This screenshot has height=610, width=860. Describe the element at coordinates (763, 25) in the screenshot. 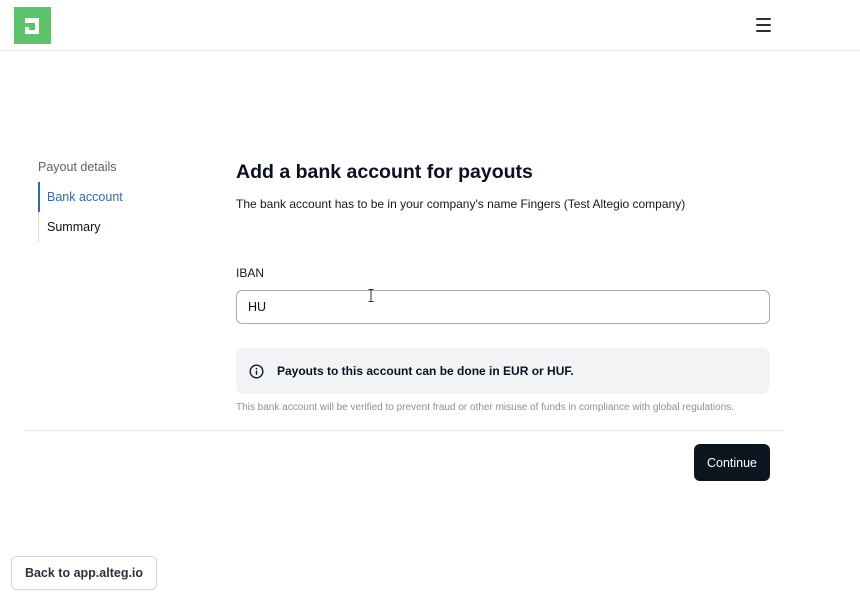

I see `hamburger-menu-icon` at that location.